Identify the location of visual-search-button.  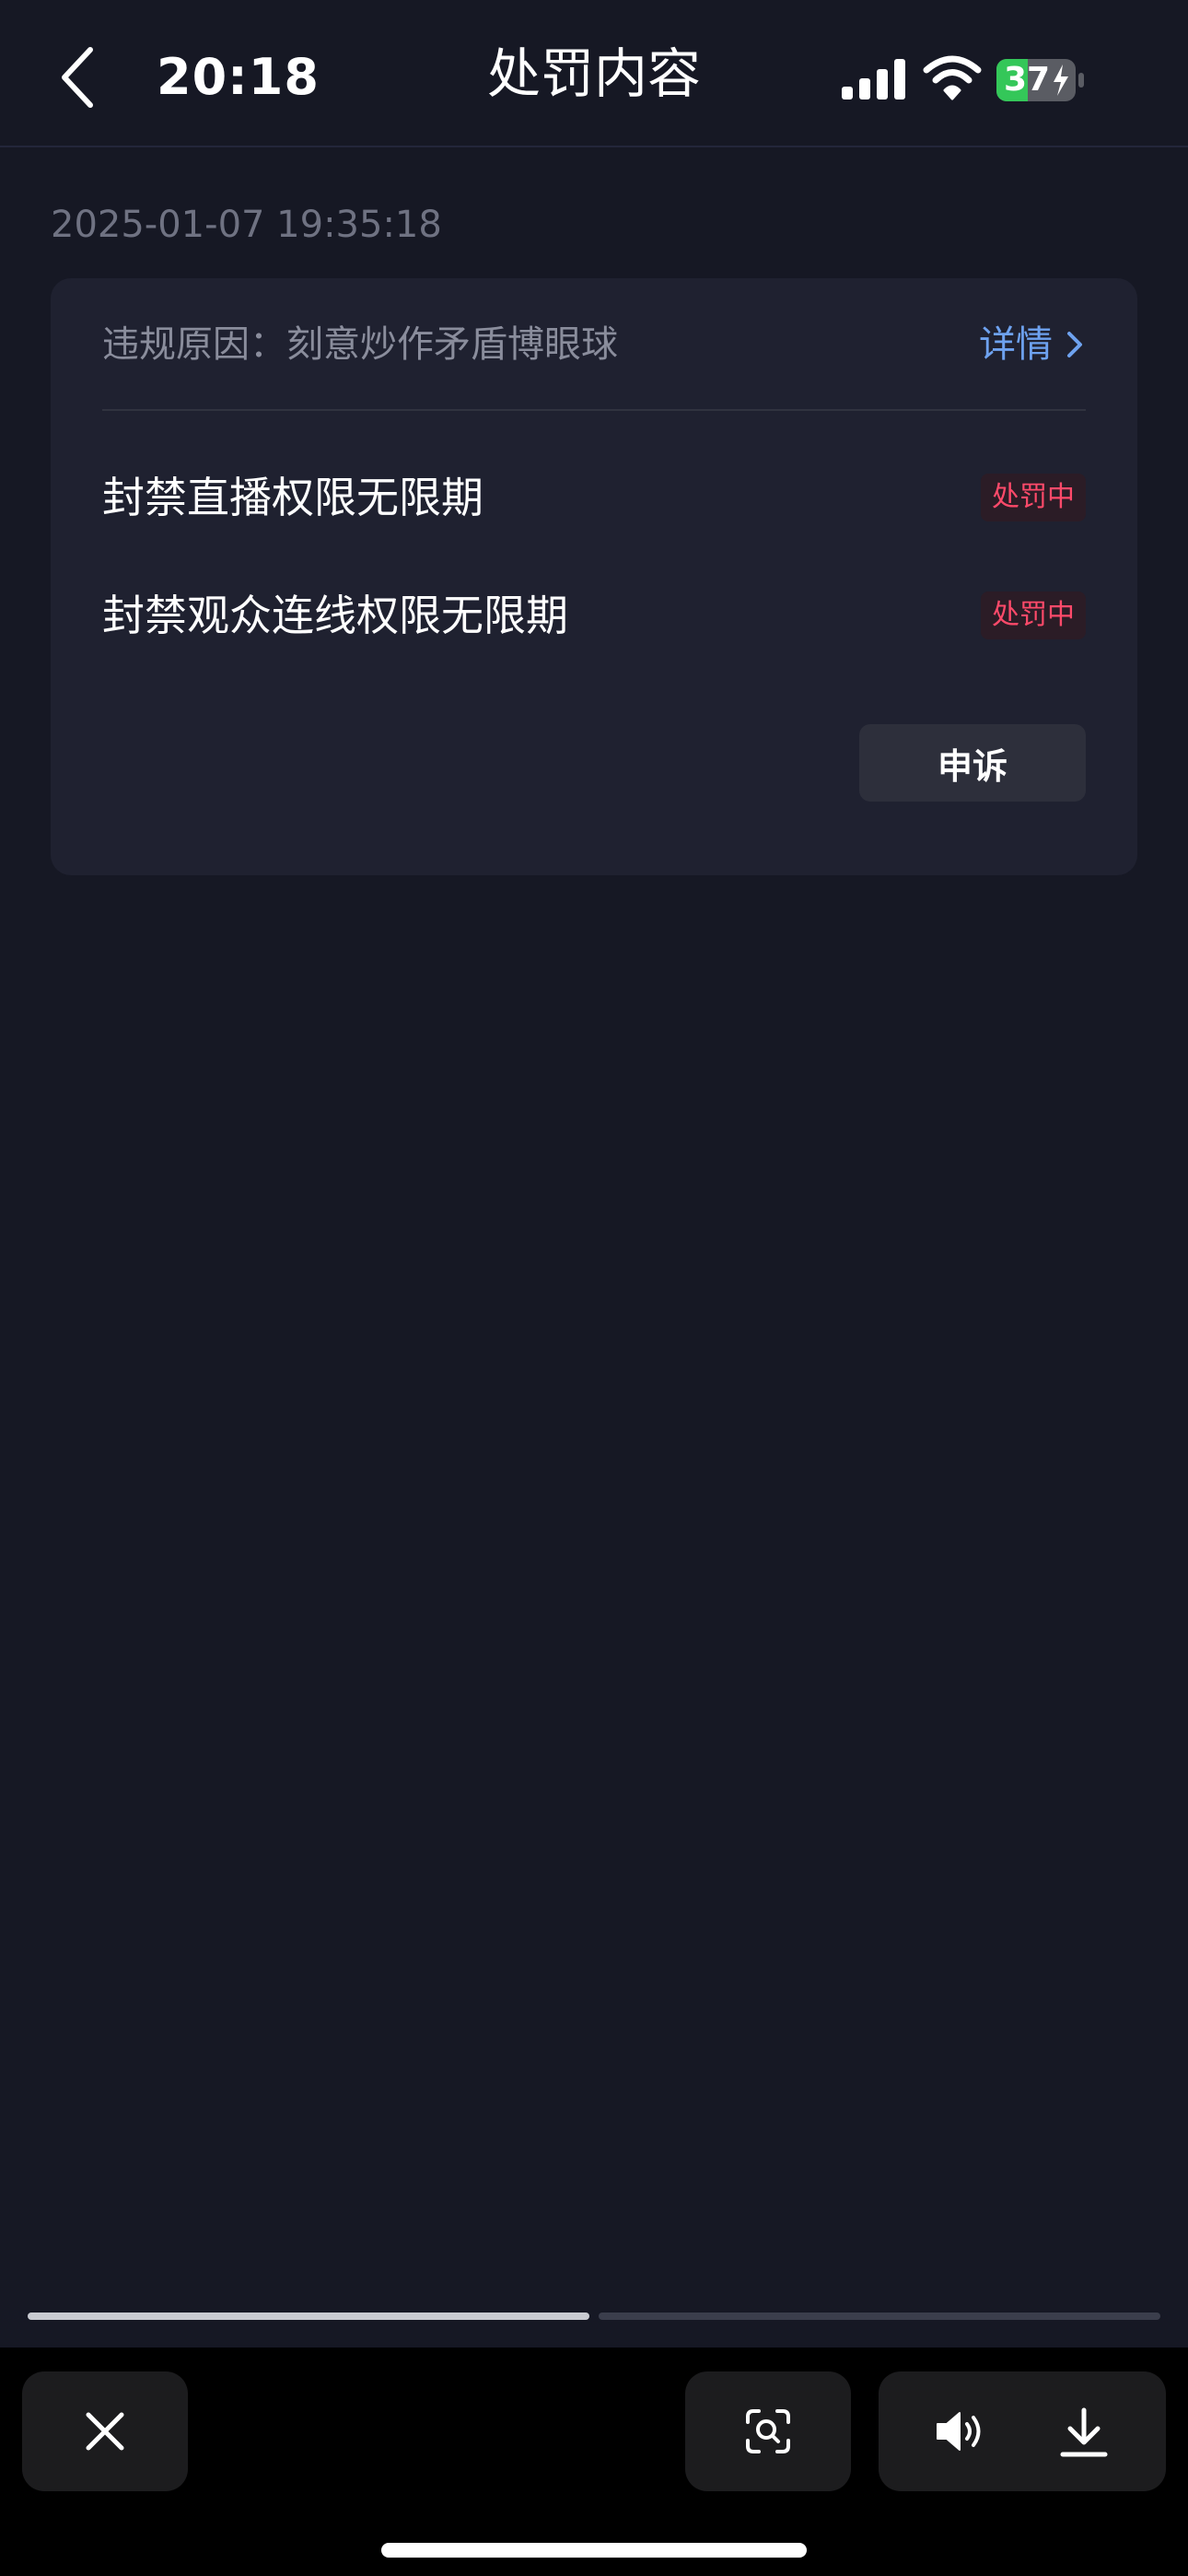
(768, 2431).